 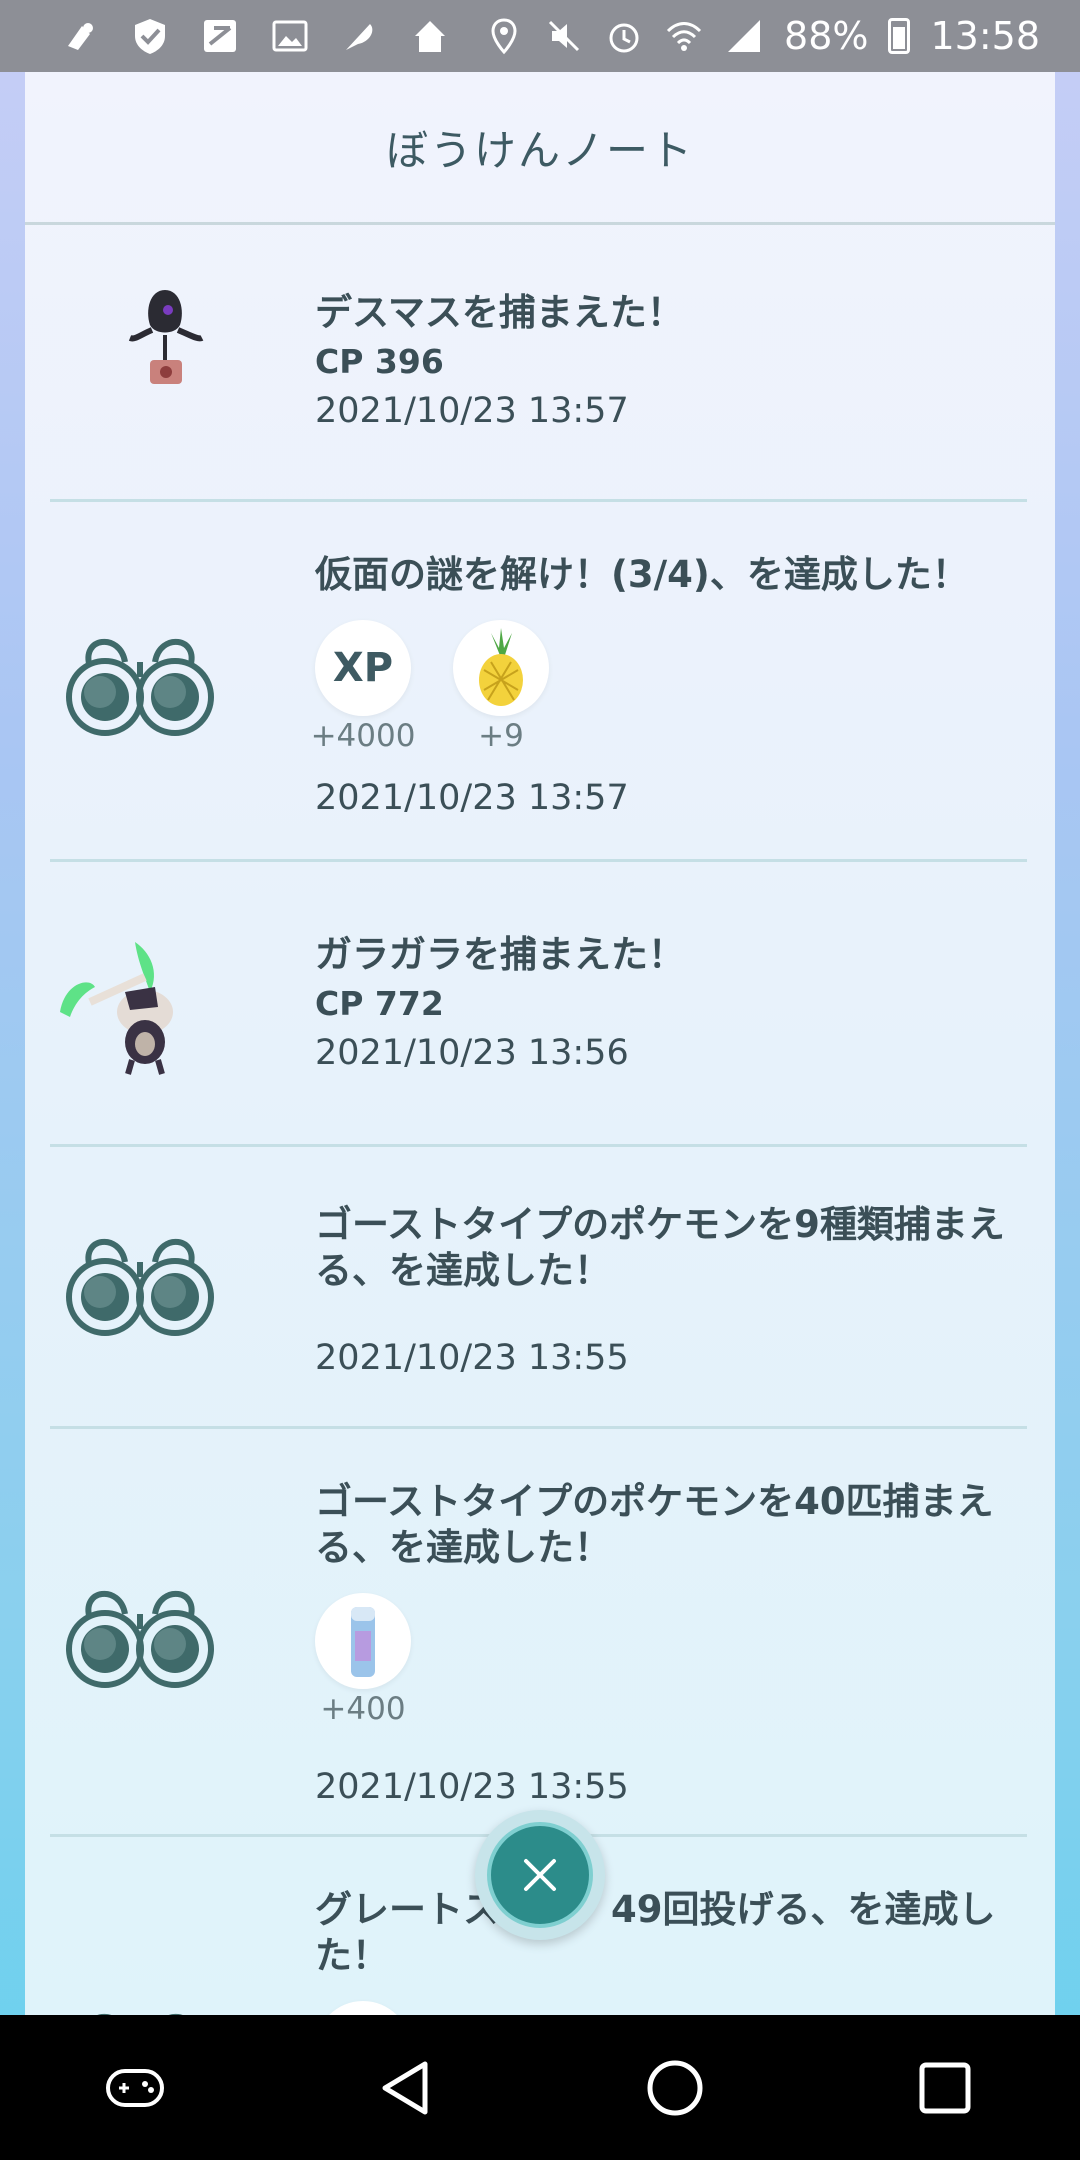 What do you see at coordinates (130, 1007) in the screenshot?
I see `marowak-sprite` at bounding box center [130, 1007].